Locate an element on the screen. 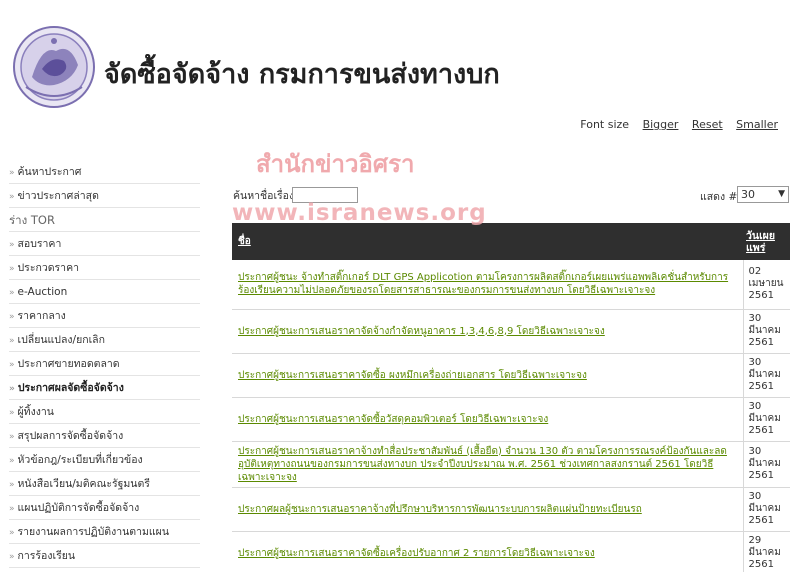 The width and height of the screenshot is (800, 572). sidebar-item-plan-report: » รายงานผลการปฏิบัติงานตามแผน is located at coordinates (104, 532).